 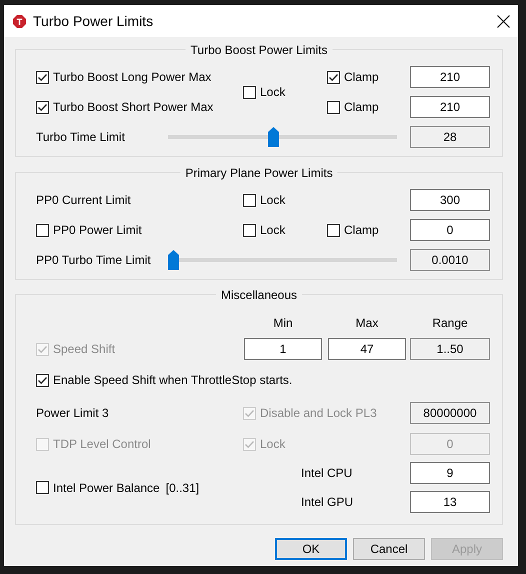 What do you see at coordinates (450, 413) in the screenshot?
I see `value-field: 80000000` at bounding box center [450, 413].